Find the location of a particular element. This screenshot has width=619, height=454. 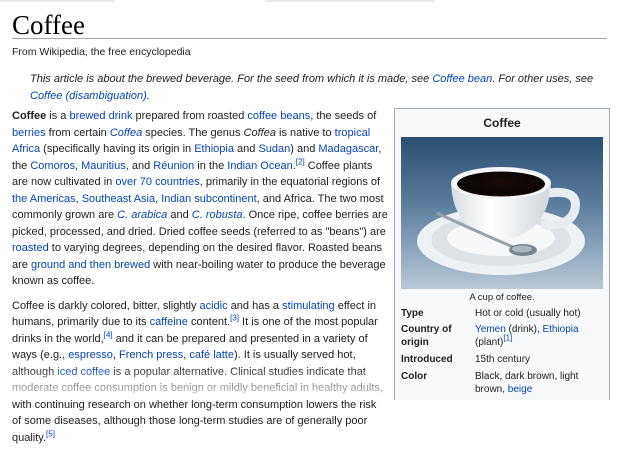

citation-link: [3] is located at coordinates (234, 317).